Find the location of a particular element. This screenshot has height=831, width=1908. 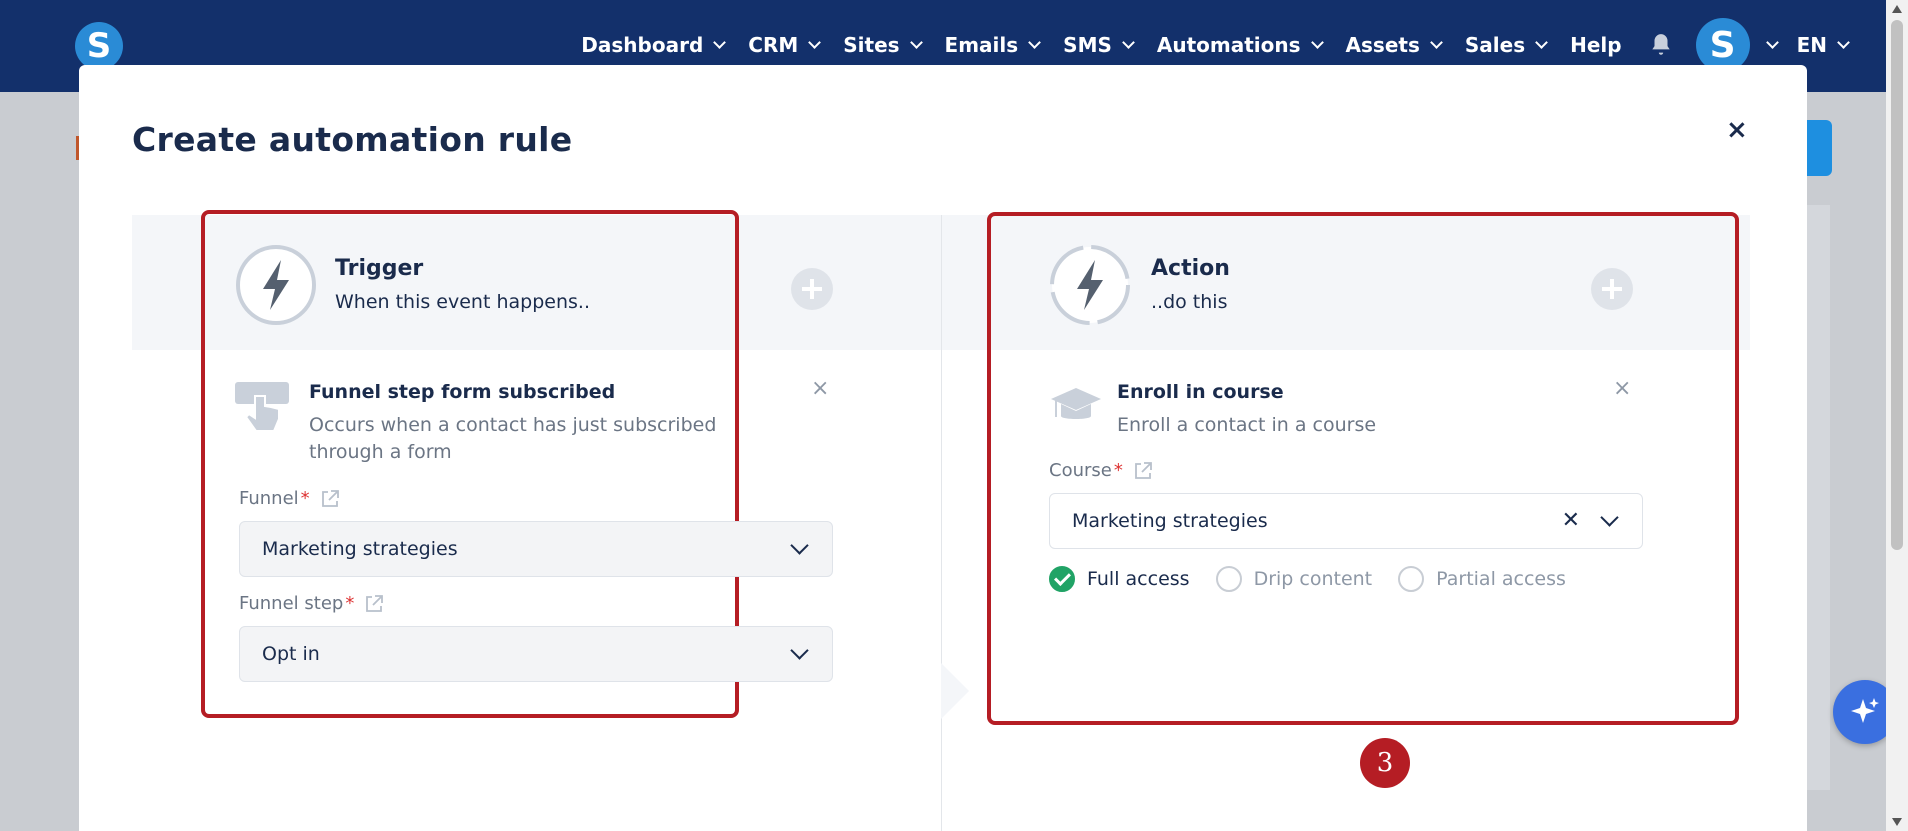

nav-item-label: Help is located at coordinates (1596, 45).